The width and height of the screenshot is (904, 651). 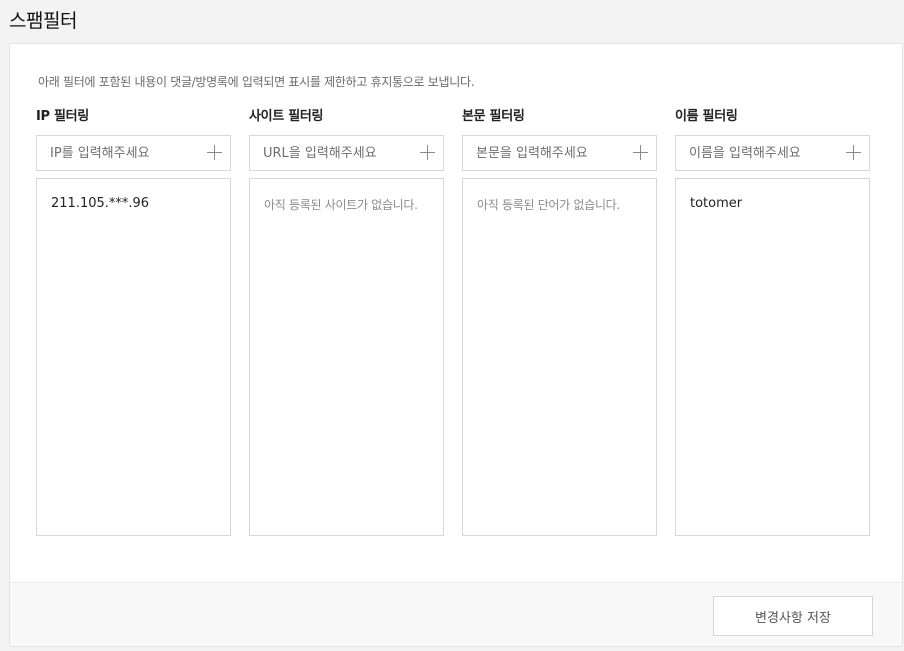 I want to click on page-title: 스팸필터, so click(x=43, y=21).